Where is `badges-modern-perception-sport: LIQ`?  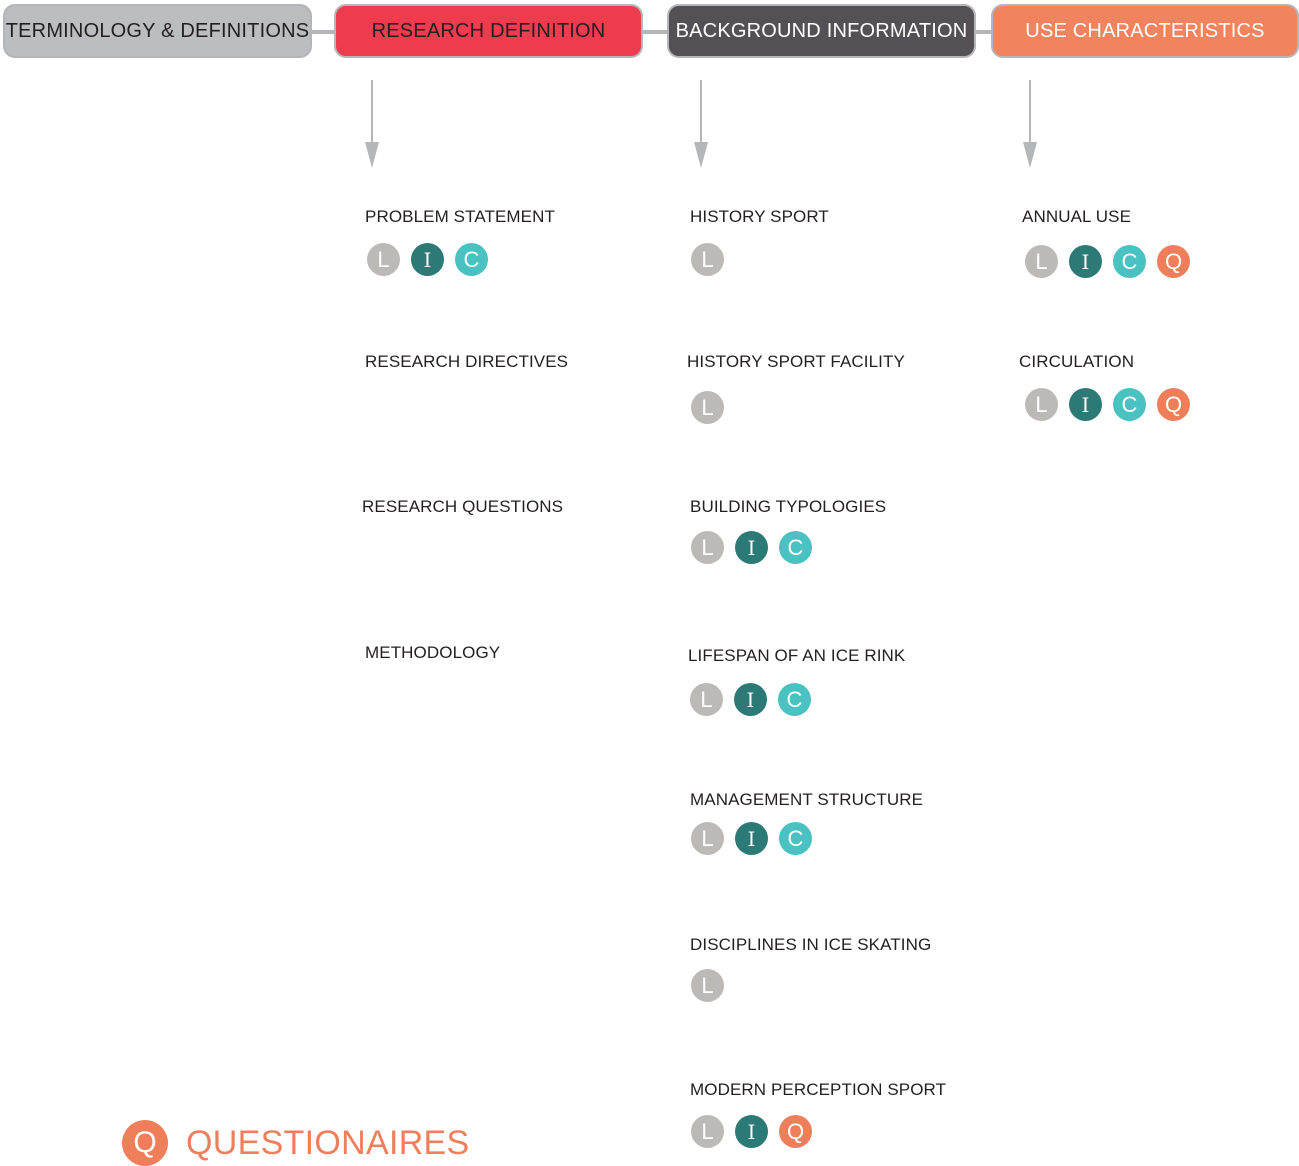
badges-modern-perception-sport: LIQ is located at coordinates (751, 1131).